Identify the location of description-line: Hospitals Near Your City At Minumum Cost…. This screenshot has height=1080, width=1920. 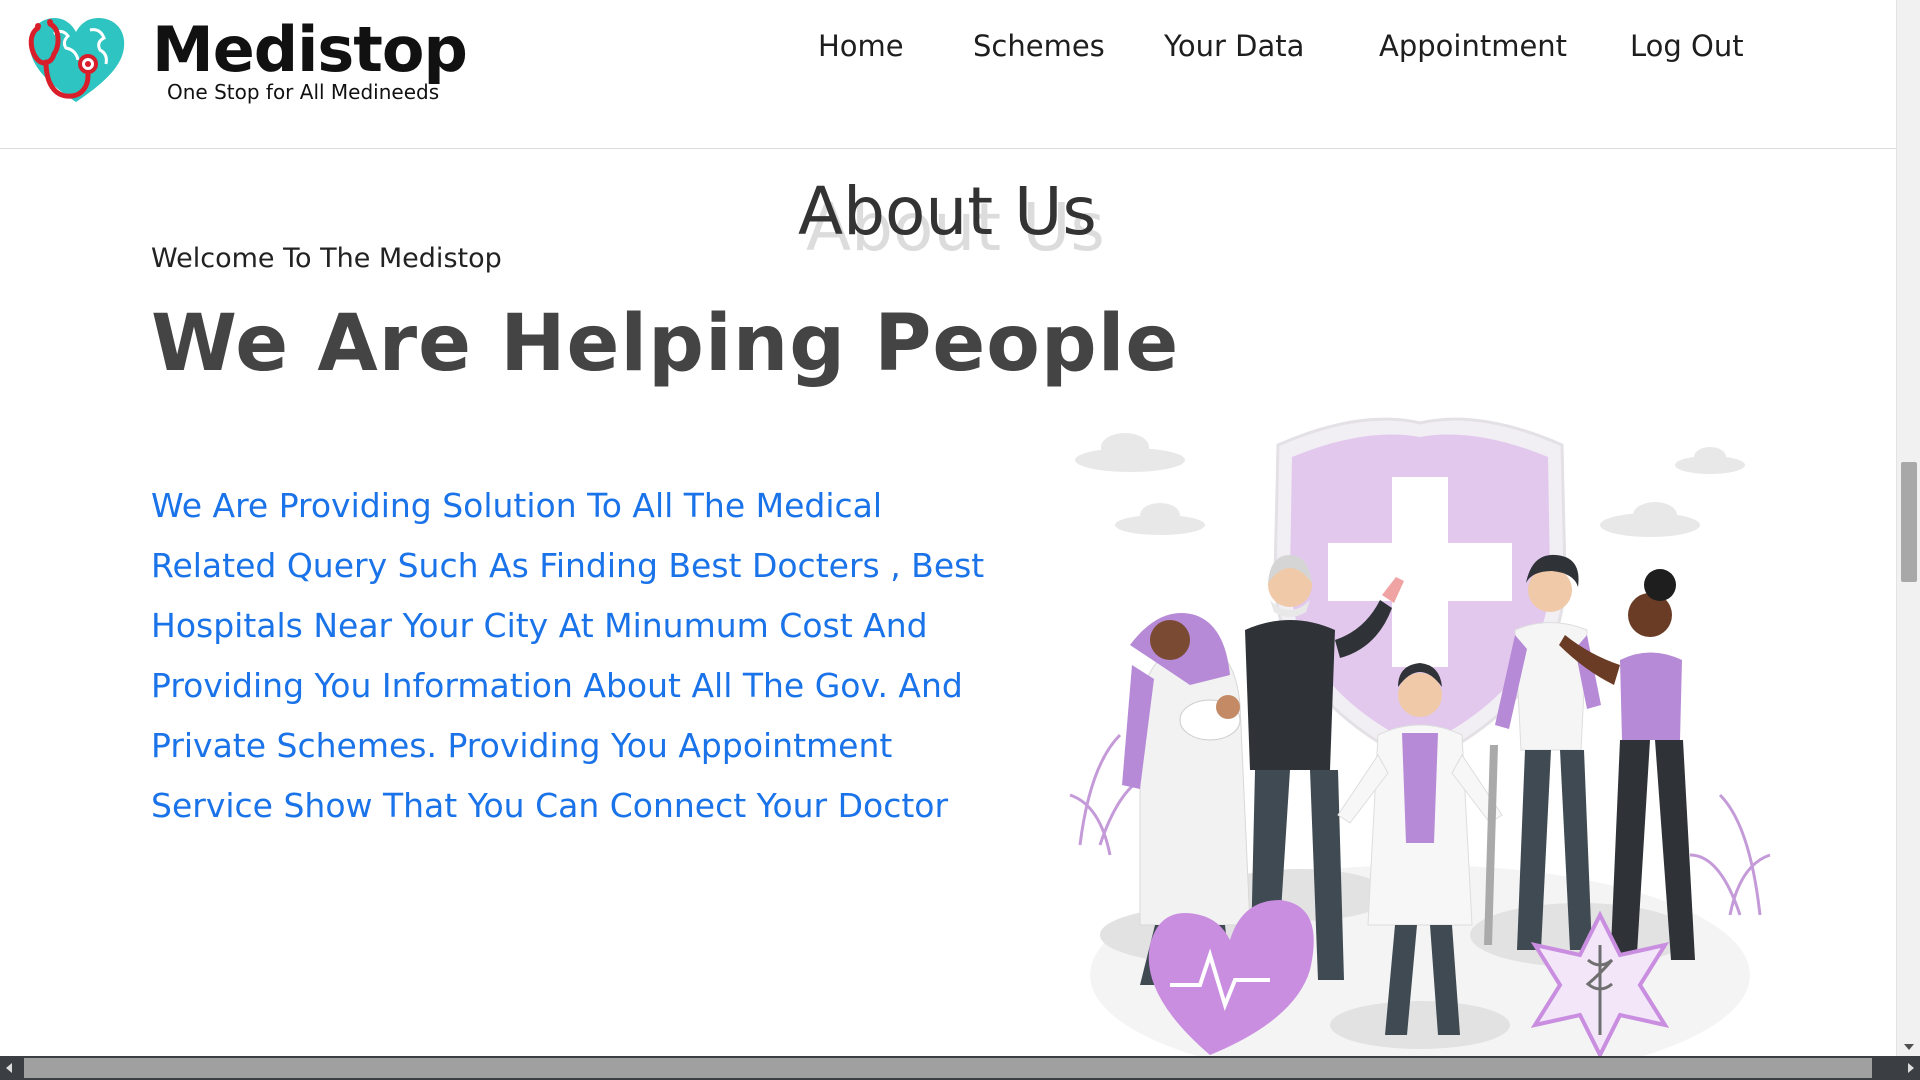
(539, 625).